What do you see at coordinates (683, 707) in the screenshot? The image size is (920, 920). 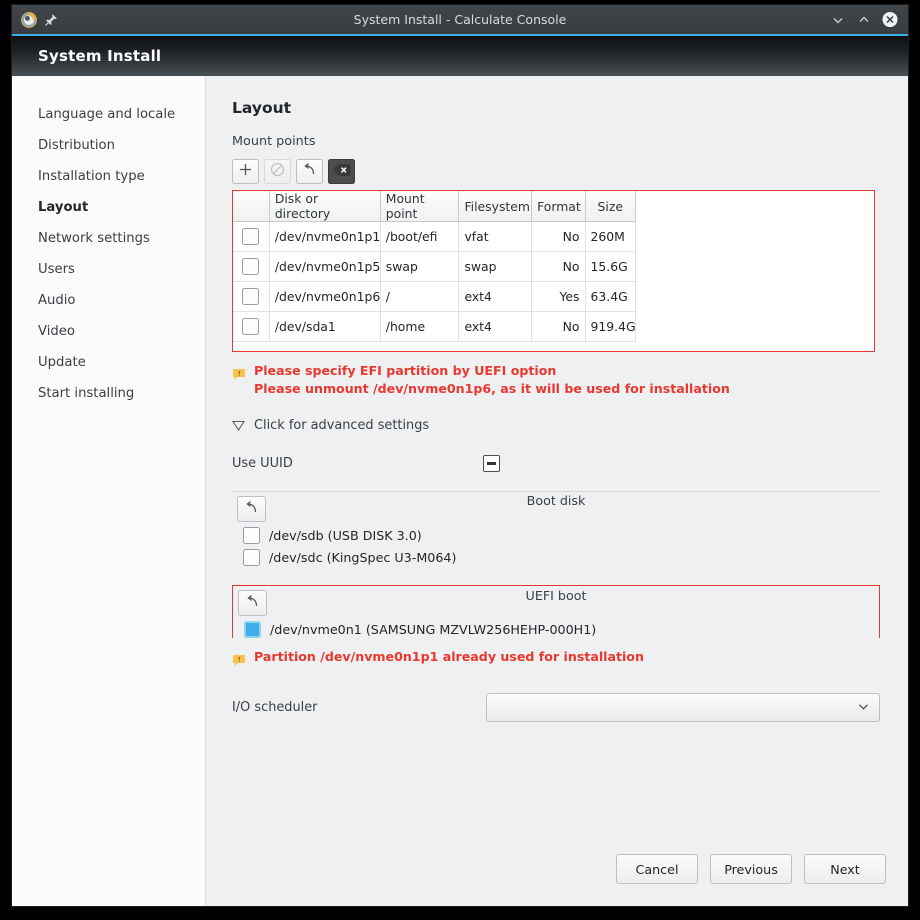 I see `io-scheduler-select` at bounding box center [683, 707].